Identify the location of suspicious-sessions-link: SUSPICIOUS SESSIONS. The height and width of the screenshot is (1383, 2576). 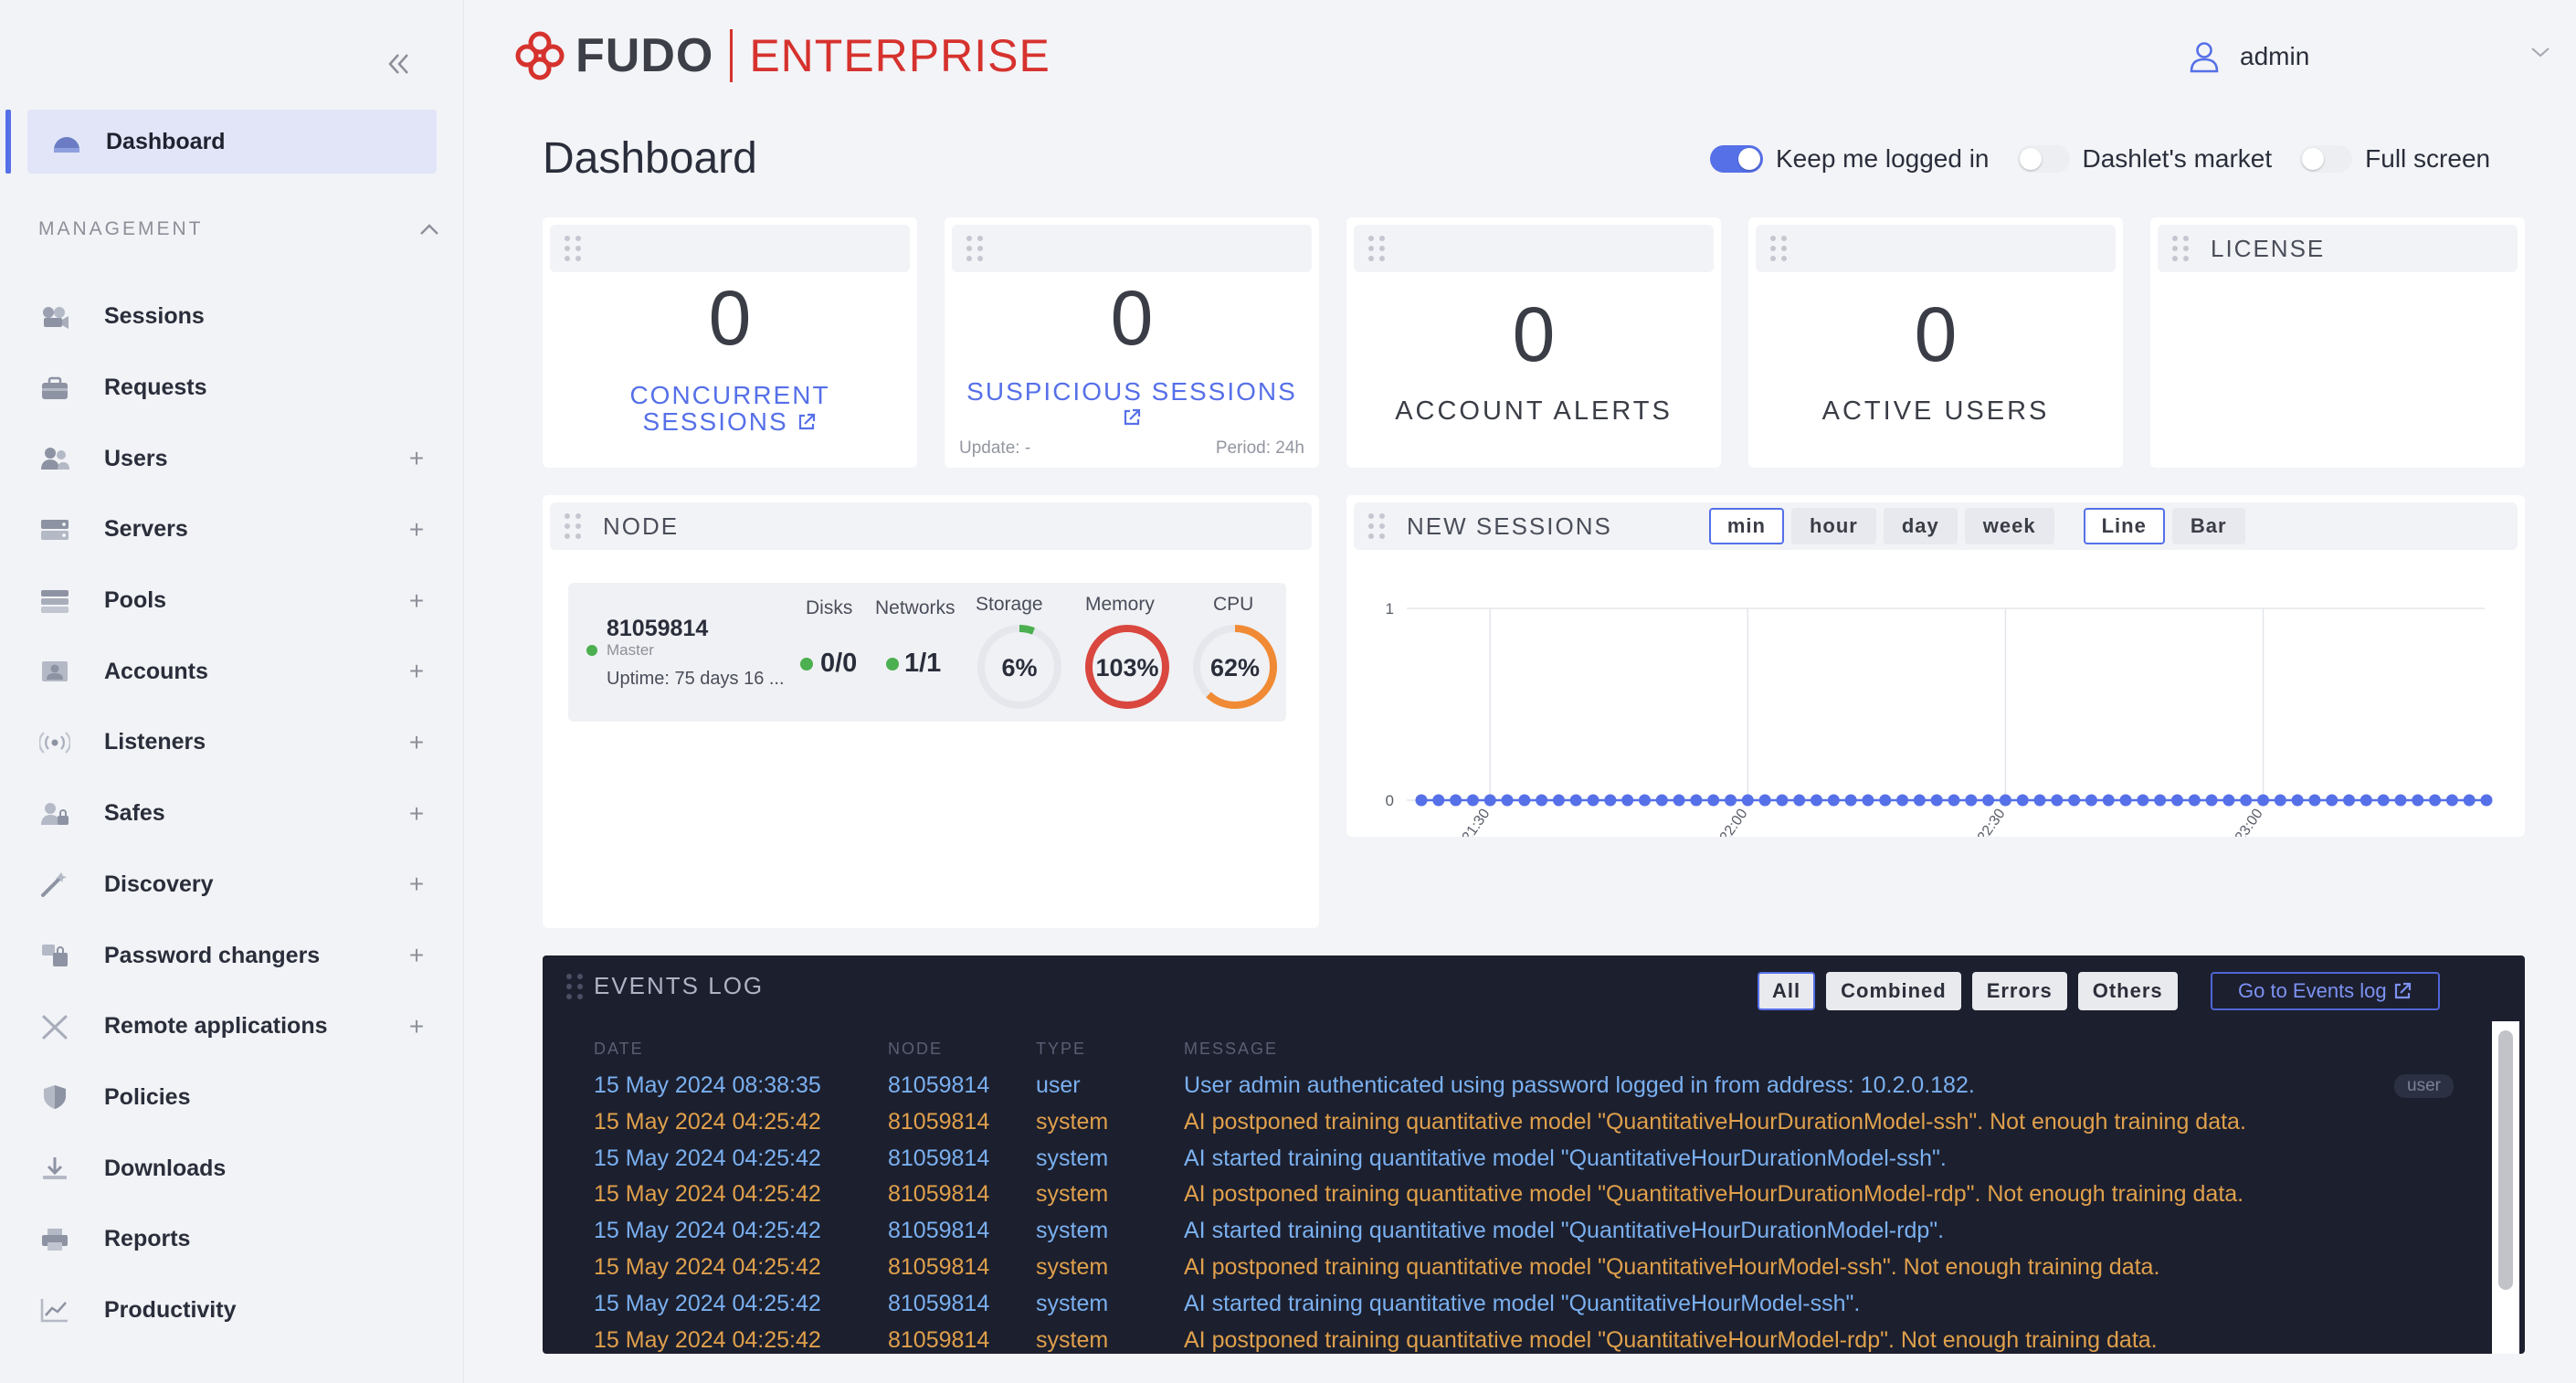
(1132, 405).